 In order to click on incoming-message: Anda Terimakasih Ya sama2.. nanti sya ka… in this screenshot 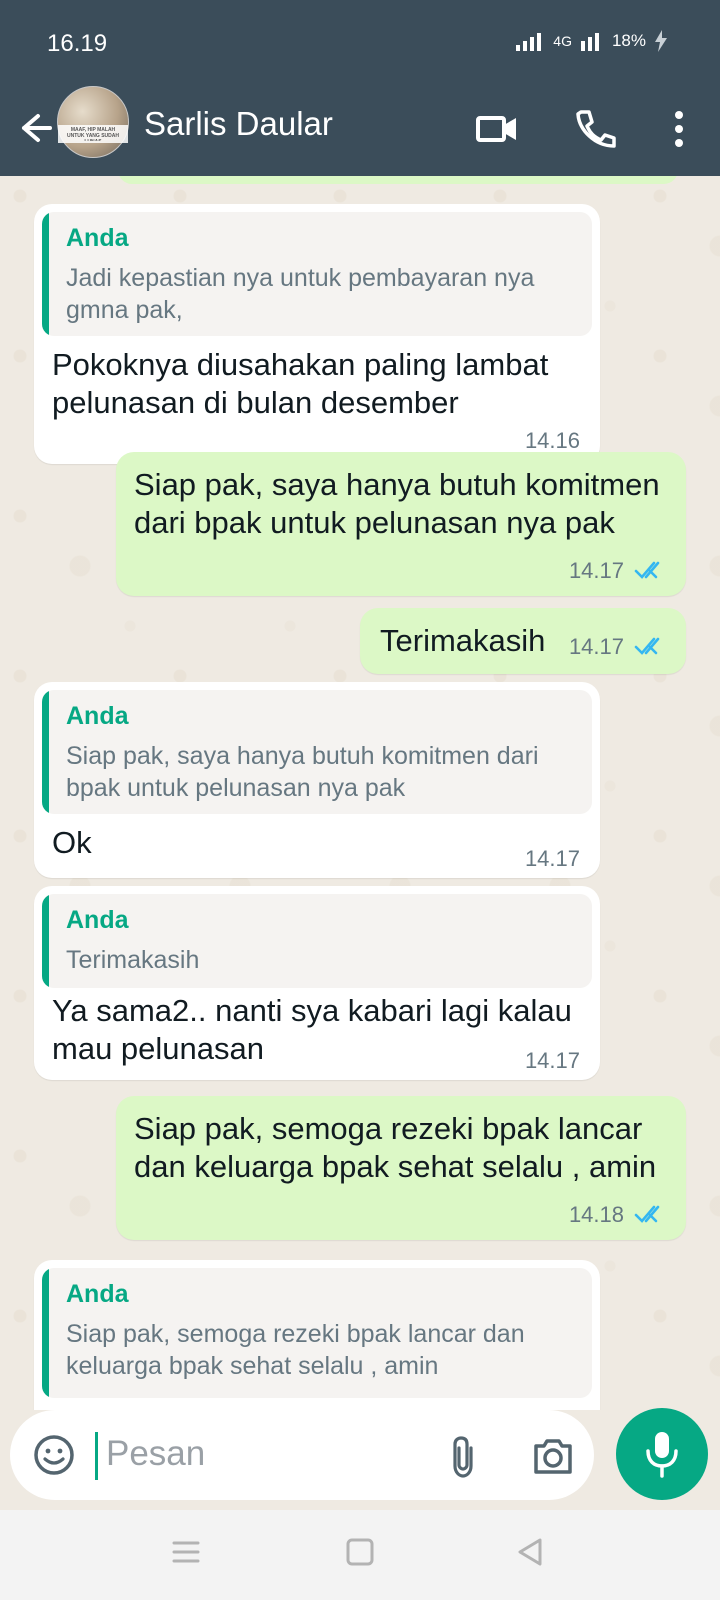, I will do `click(317, 983)`.